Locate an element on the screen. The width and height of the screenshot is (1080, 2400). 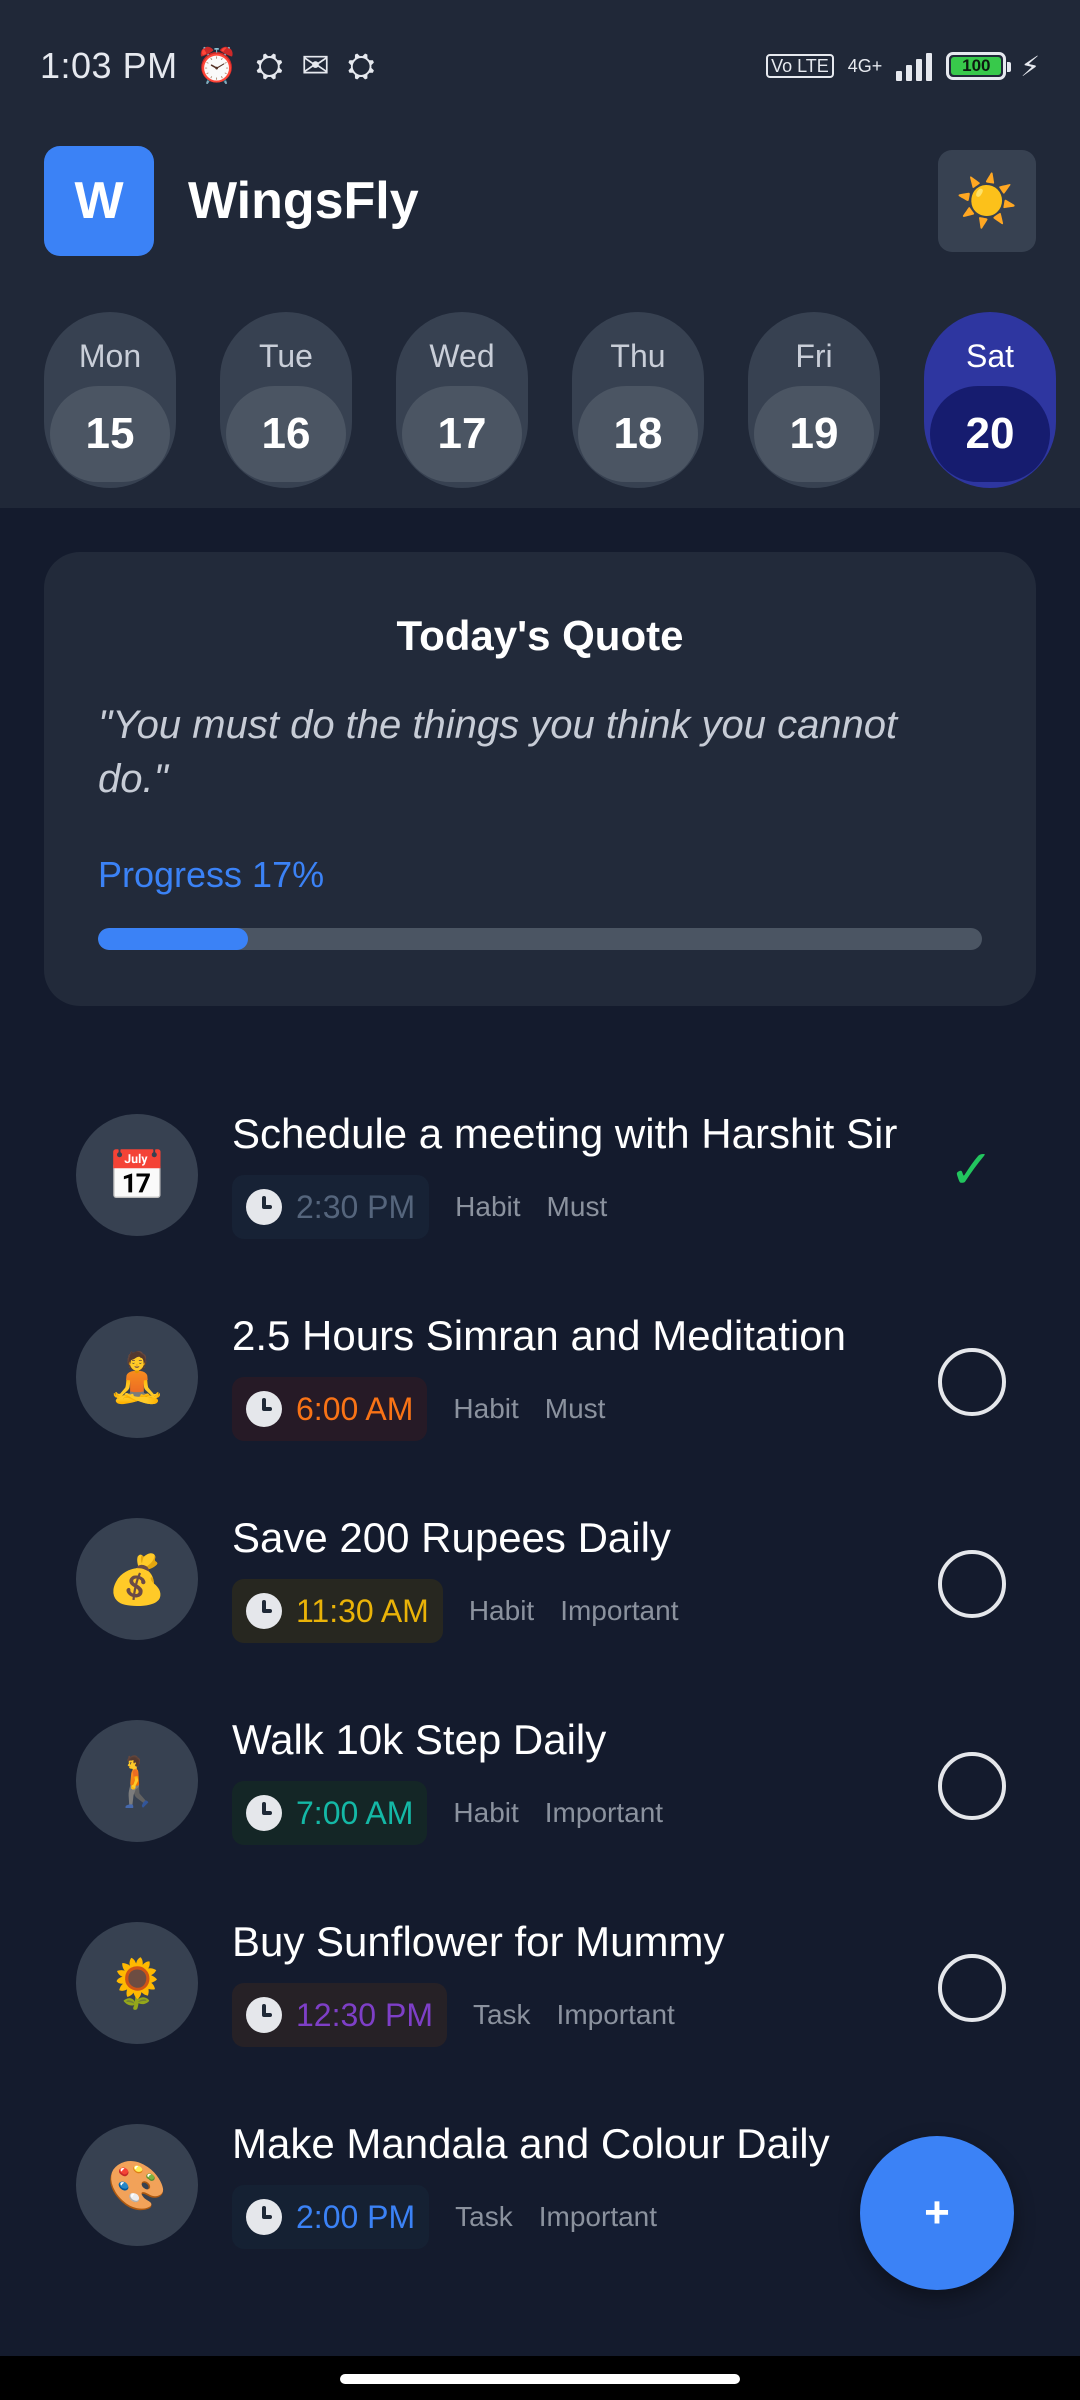
time-pill: 7:00 AM is located at coordinates (330, 1813).